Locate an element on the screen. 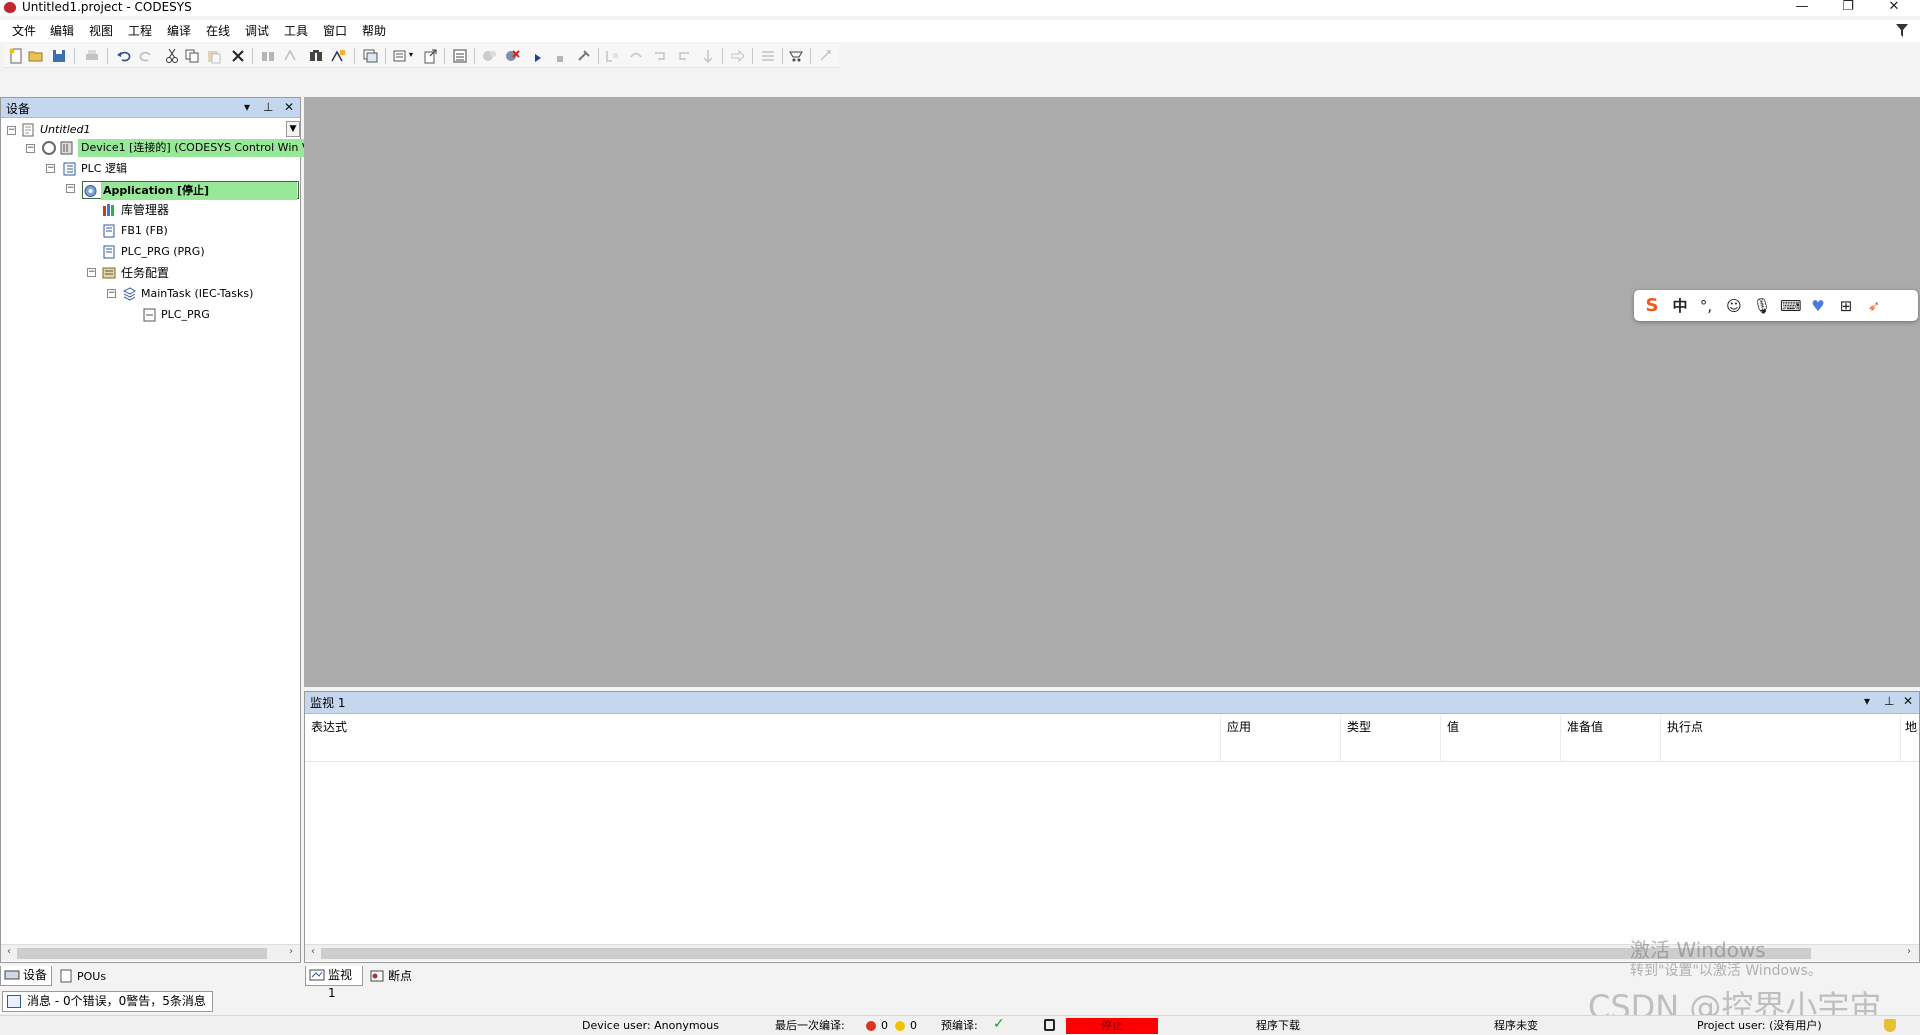  menu-help: 帮助 is located at coordinates (374, 31).